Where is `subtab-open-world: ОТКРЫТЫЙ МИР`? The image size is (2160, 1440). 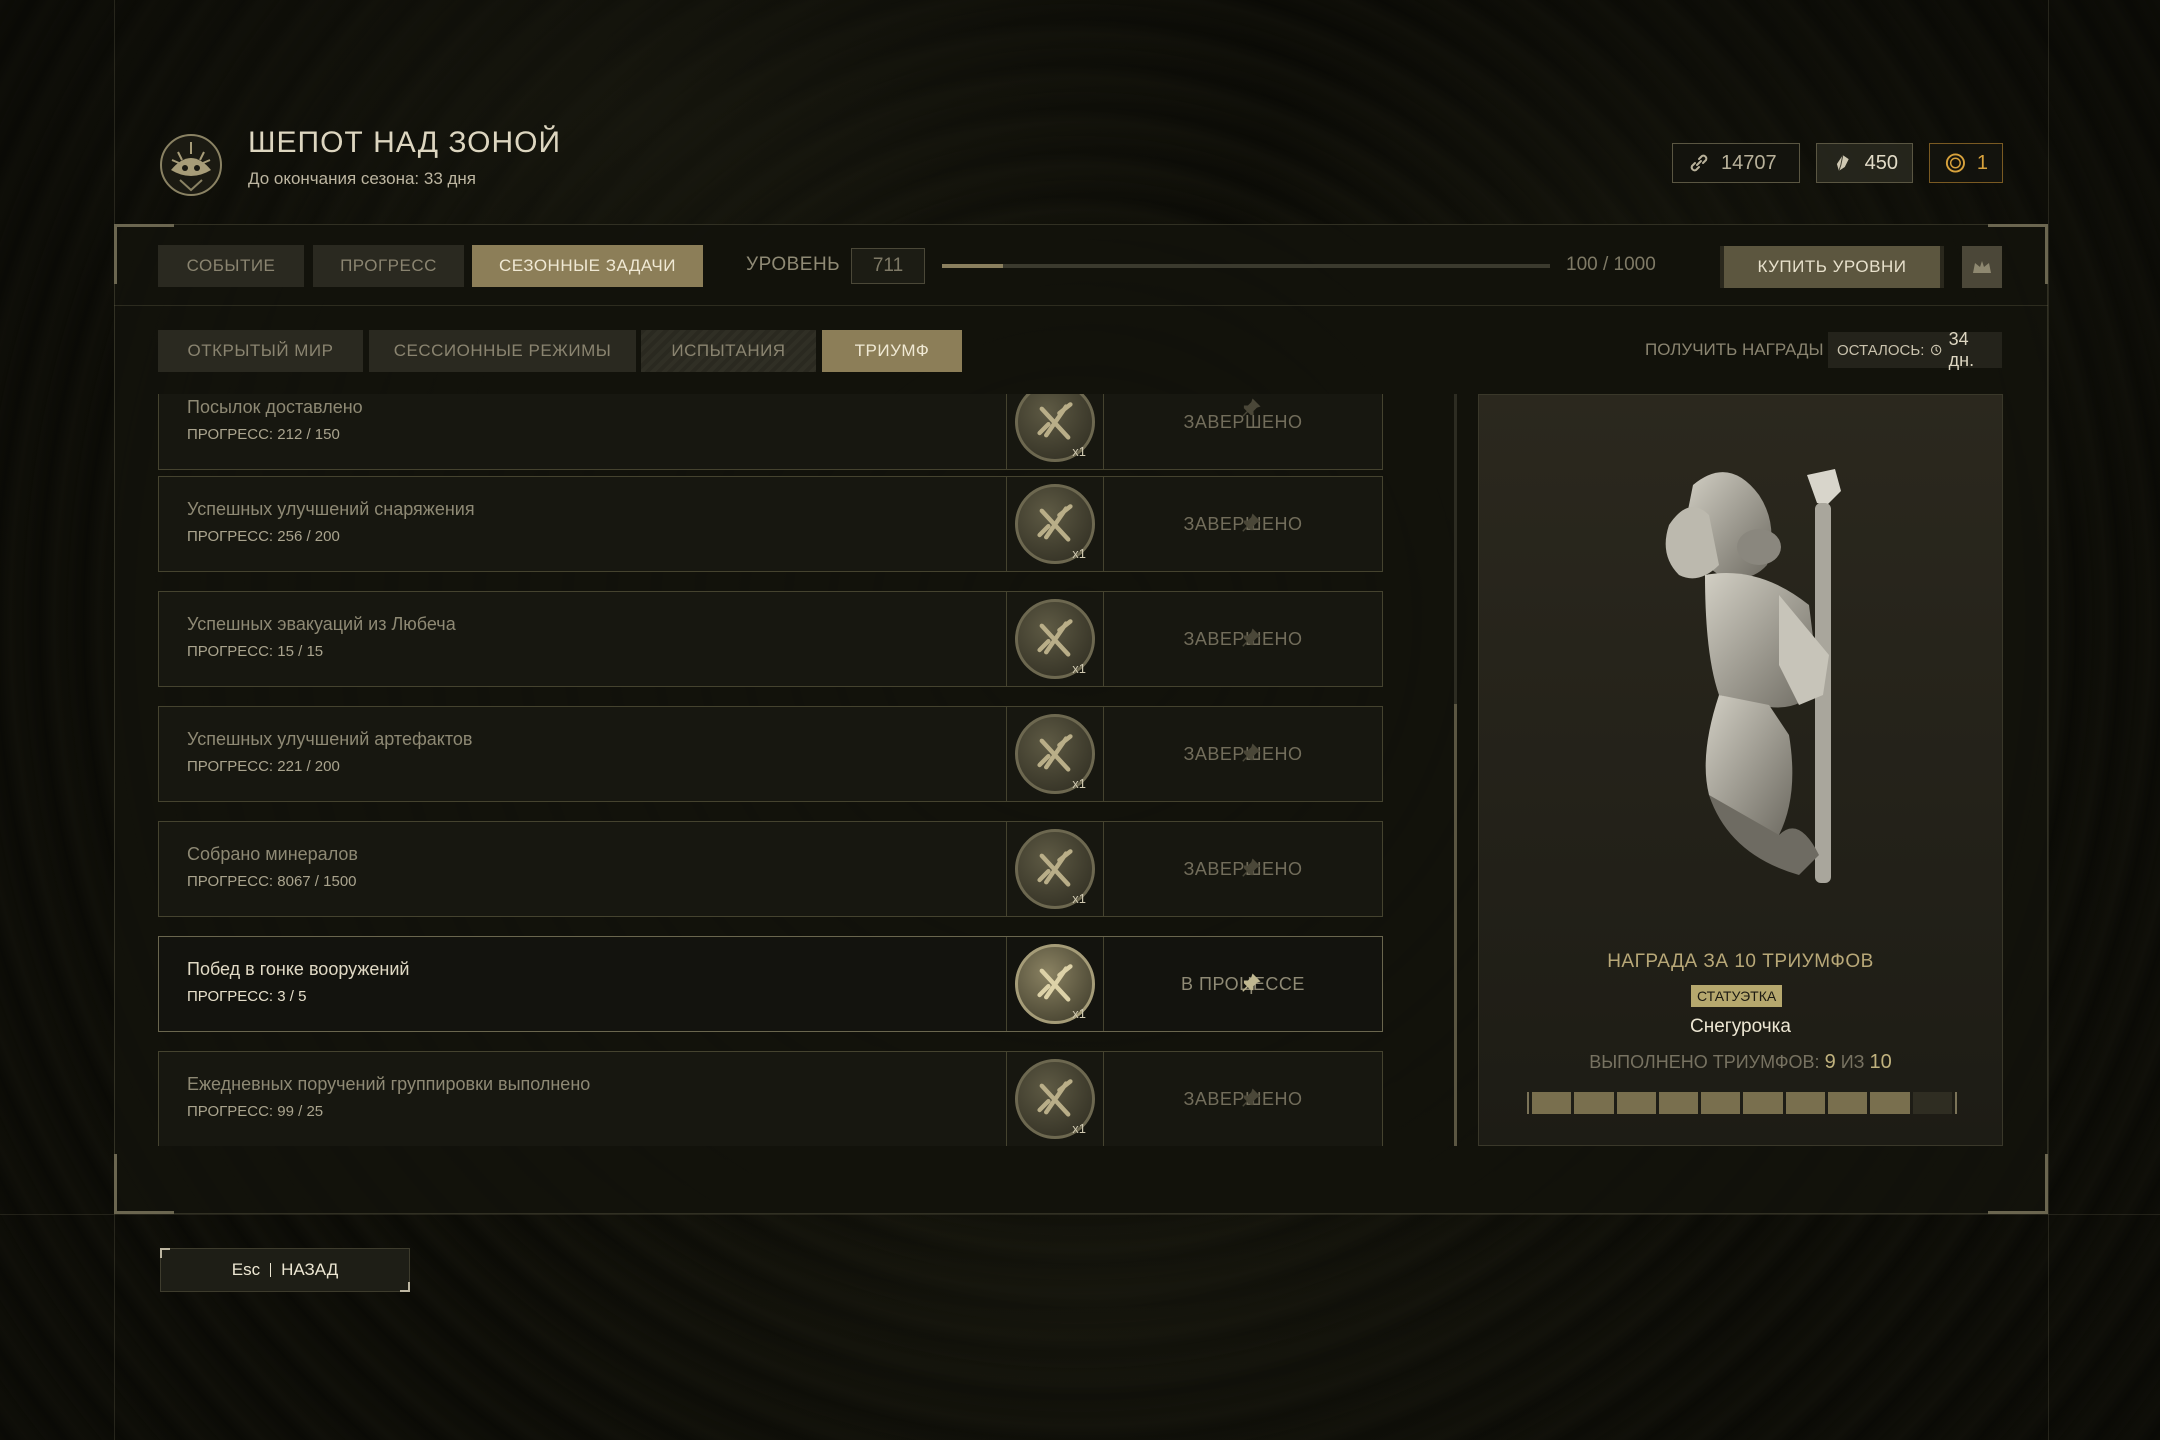 subtab-open-world: ОТКРЫТЫЙ МИР is located at coordinates (260, 351).